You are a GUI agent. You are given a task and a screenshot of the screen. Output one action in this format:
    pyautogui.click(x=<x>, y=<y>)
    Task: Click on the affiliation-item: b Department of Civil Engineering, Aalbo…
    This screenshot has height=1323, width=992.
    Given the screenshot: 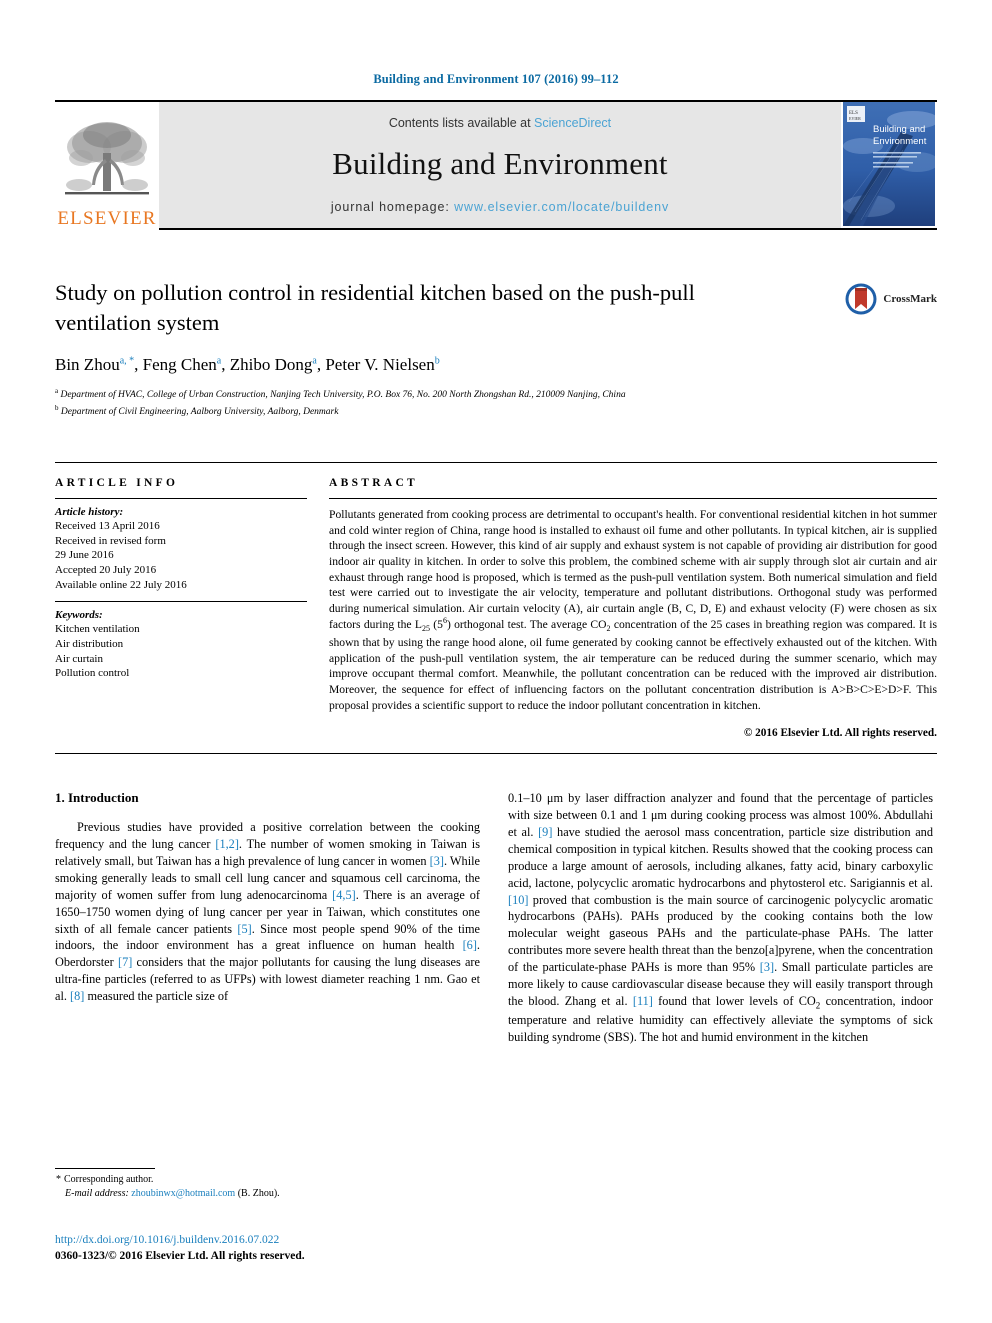 What is the action you would take?
    pyautogui.click(x=496, y=411)
    